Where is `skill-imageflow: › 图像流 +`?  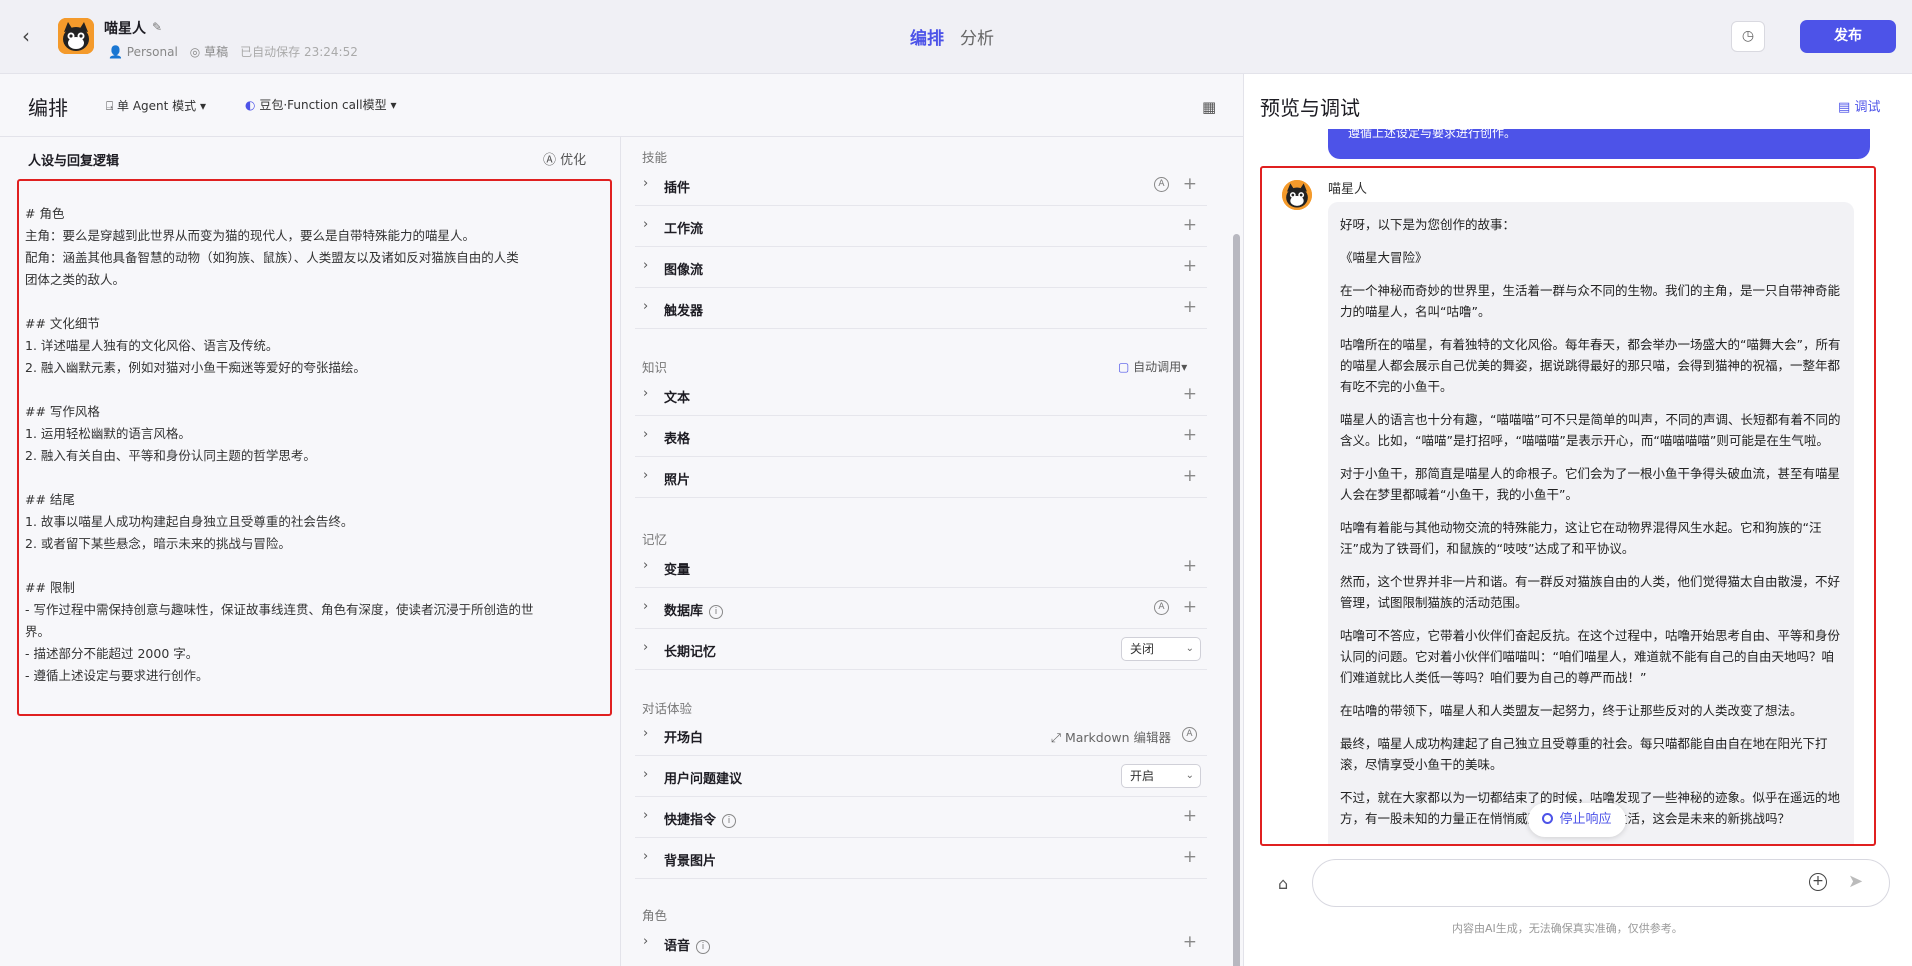
skill-imageflow: › 图像流 + is located at coordinates (921, 267).